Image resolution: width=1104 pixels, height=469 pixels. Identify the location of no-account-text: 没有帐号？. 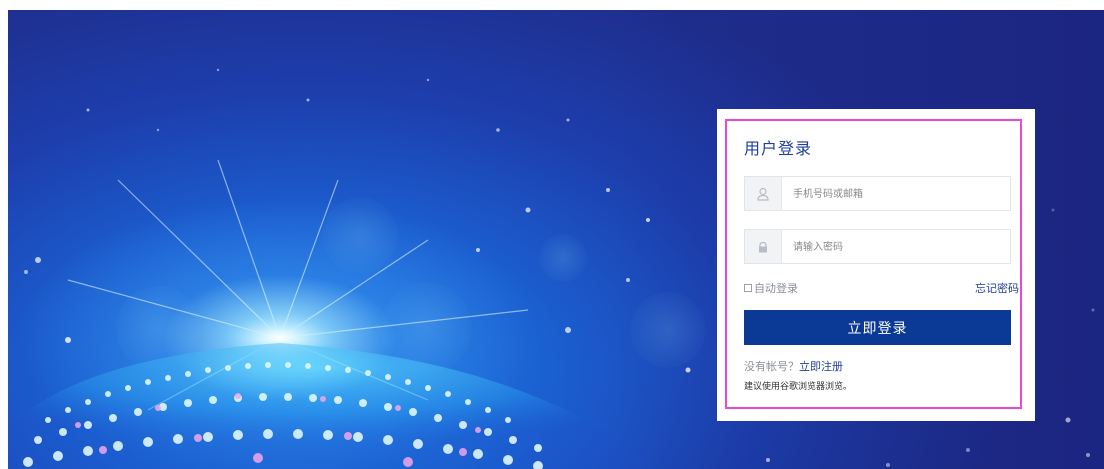
(771, 366).